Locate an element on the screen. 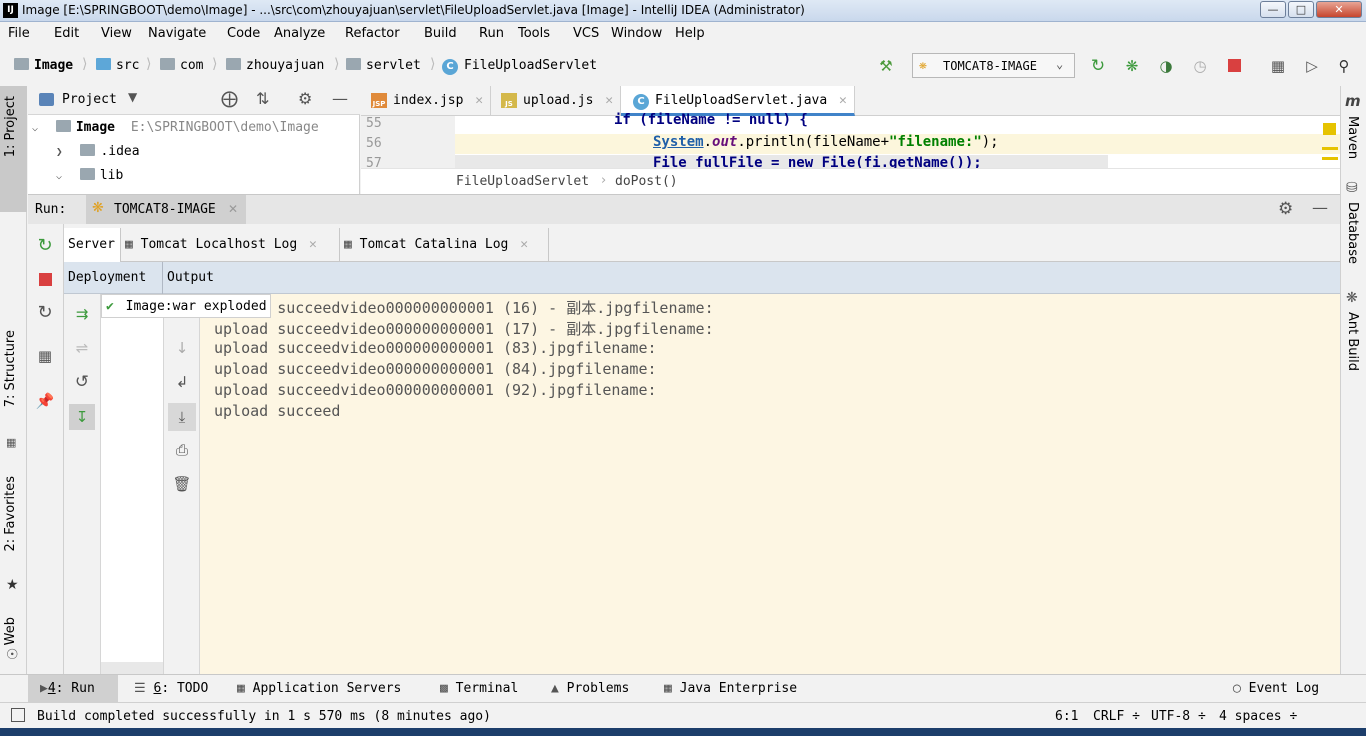 Image resolution: width=1366 pixels, height=736 pixels. menu-edit: Edit is located at coordinates (66, 33).